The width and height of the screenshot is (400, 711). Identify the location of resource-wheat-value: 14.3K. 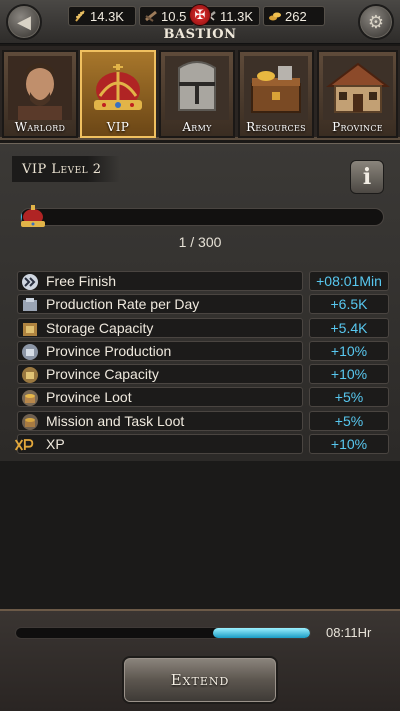
(107, 16).